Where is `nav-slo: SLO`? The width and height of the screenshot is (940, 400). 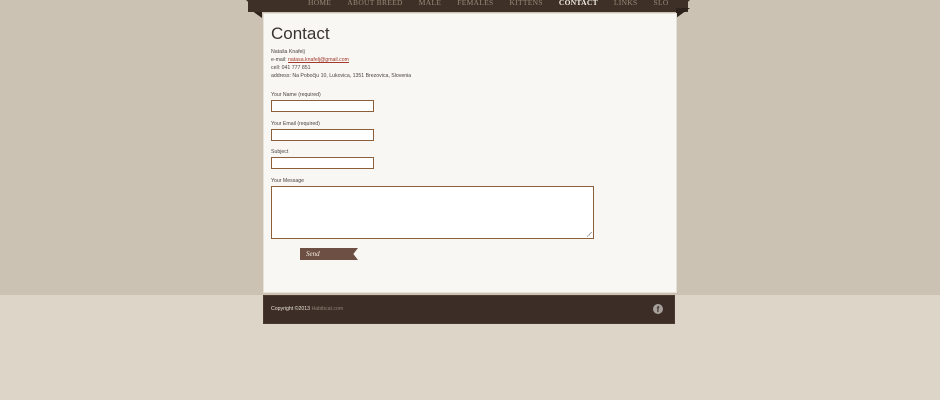 nav-slo: SLO is located at coordinates (661, 5).